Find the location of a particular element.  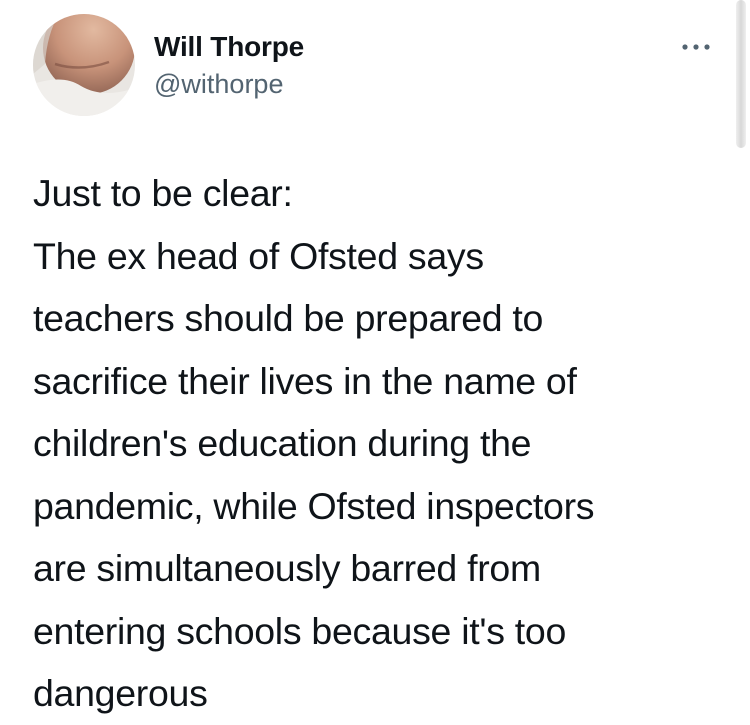

scrollbar is located at coordinates (741, 74).